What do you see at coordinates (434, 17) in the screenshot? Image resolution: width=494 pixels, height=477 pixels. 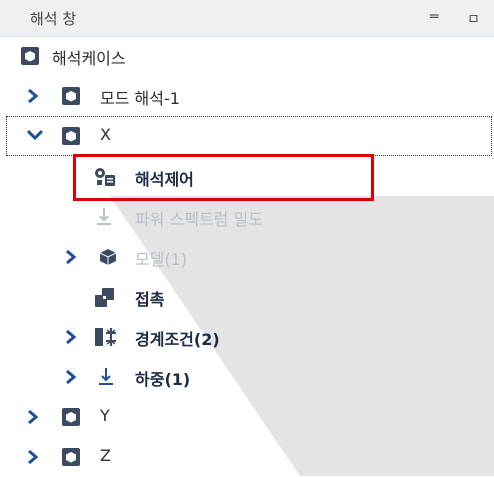 I see `minimize-button: ═` at bounding box center [434, 17].